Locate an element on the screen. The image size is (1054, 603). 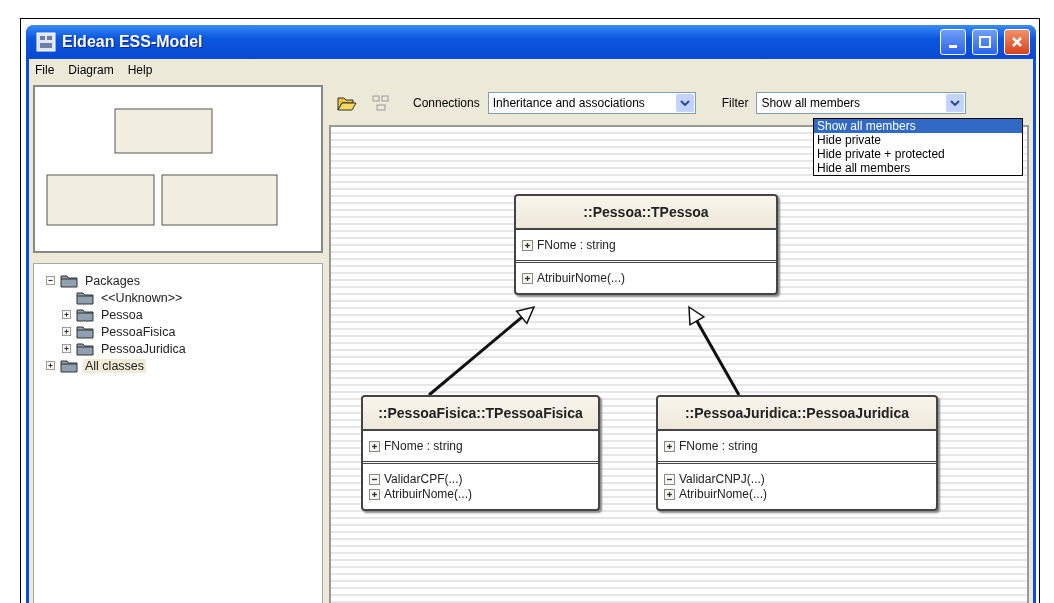
tree-item: All classes is located at coordinates (115, 365).